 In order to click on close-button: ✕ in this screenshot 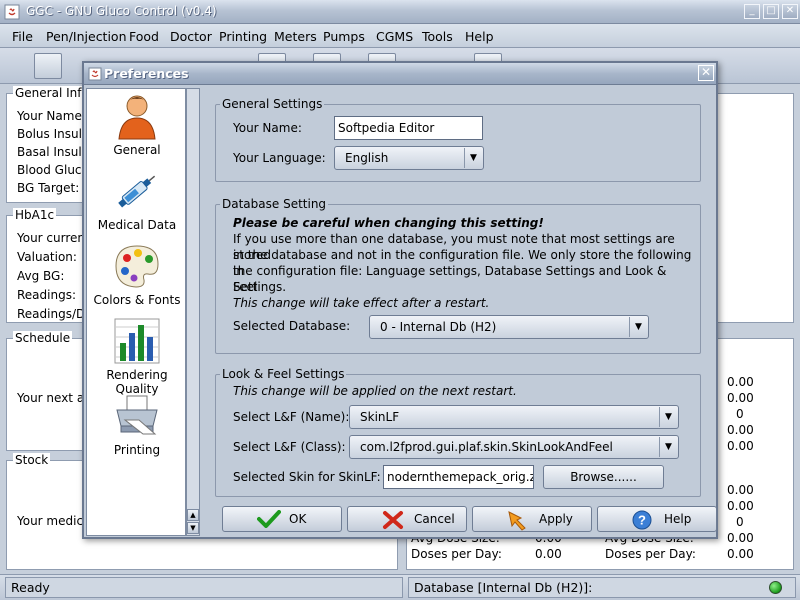, I will do `click(790, 11)`.